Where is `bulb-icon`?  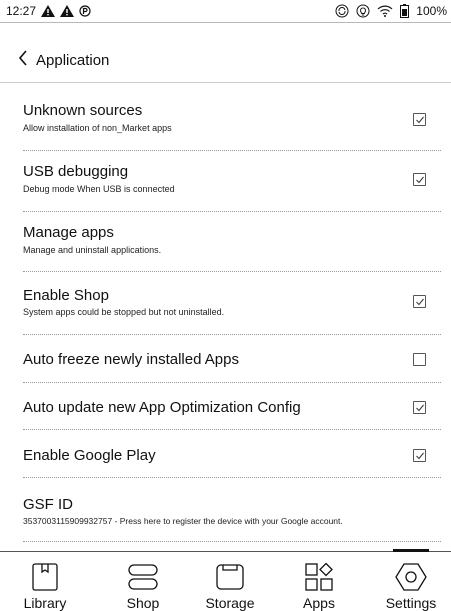
bulb-icon is located at coordinates (363, 11).